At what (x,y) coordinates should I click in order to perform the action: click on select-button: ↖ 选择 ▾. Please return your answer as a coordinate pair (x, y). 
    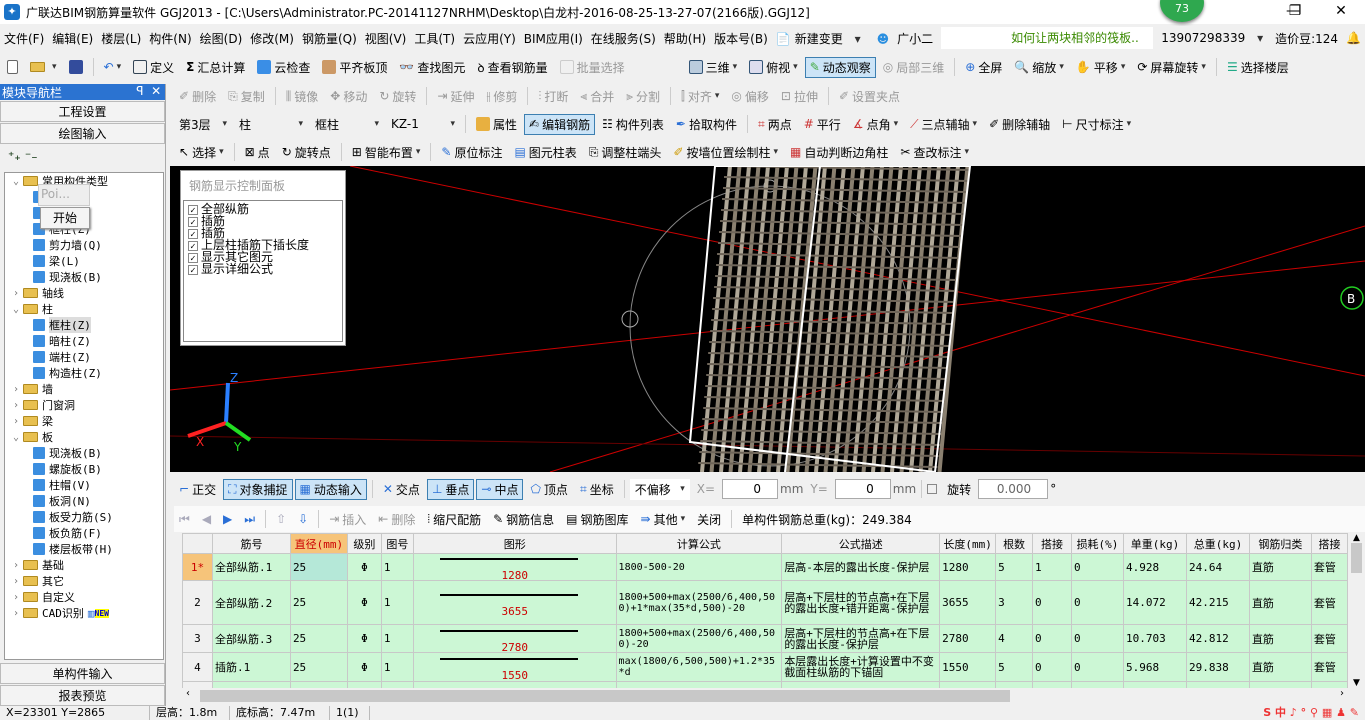
    Looking at the image, I should click on (201, 152).